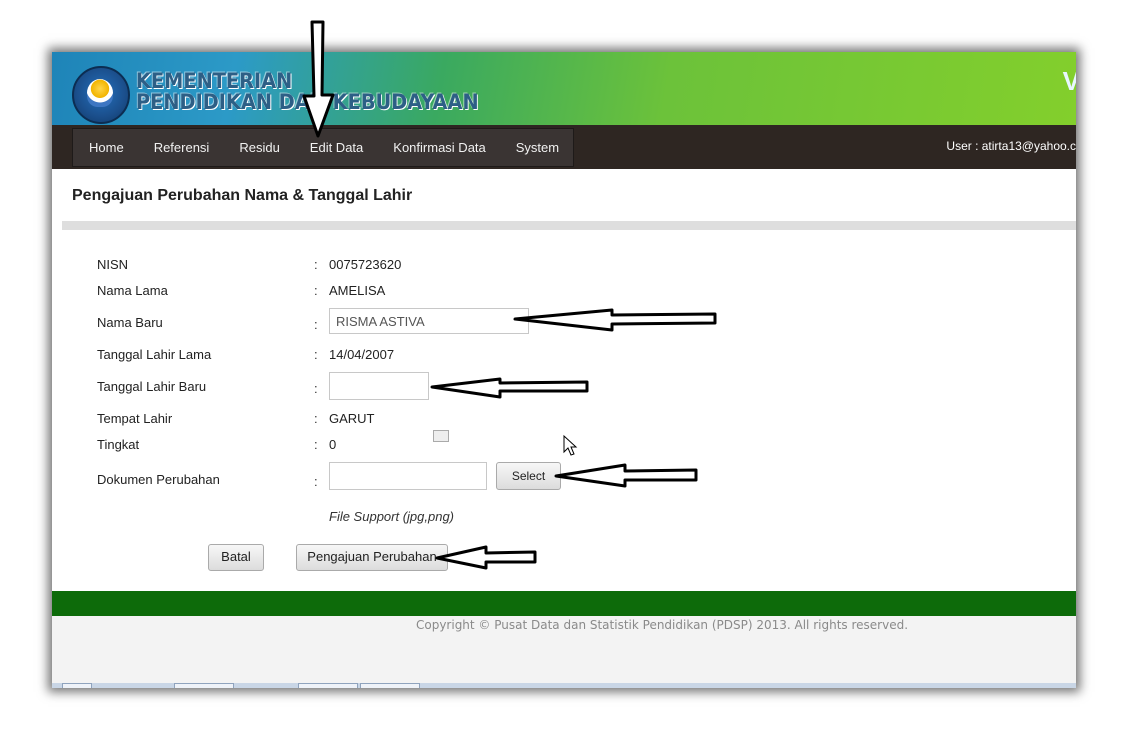  I want to click on tingkat-value: 0, so click(333, 444).